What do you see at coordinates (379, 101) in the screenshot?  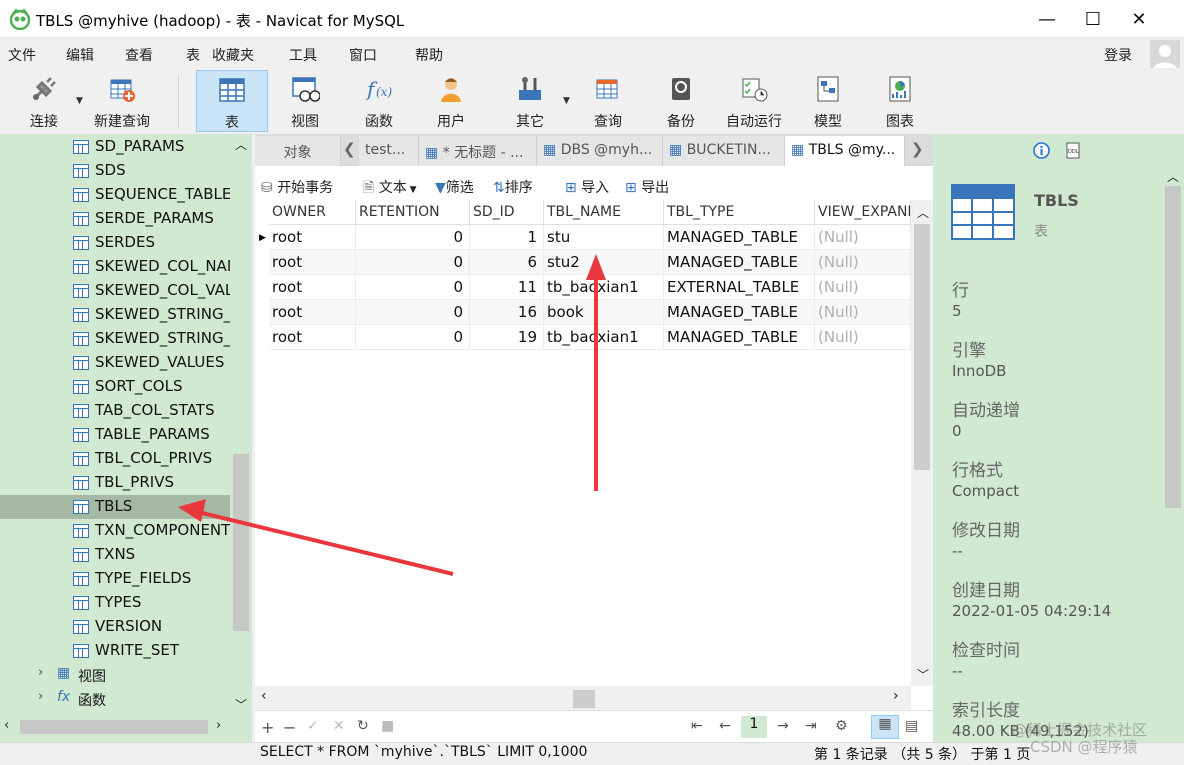 I see `function-tool-button: f (x) 函数` at bounding box center [379, 101].